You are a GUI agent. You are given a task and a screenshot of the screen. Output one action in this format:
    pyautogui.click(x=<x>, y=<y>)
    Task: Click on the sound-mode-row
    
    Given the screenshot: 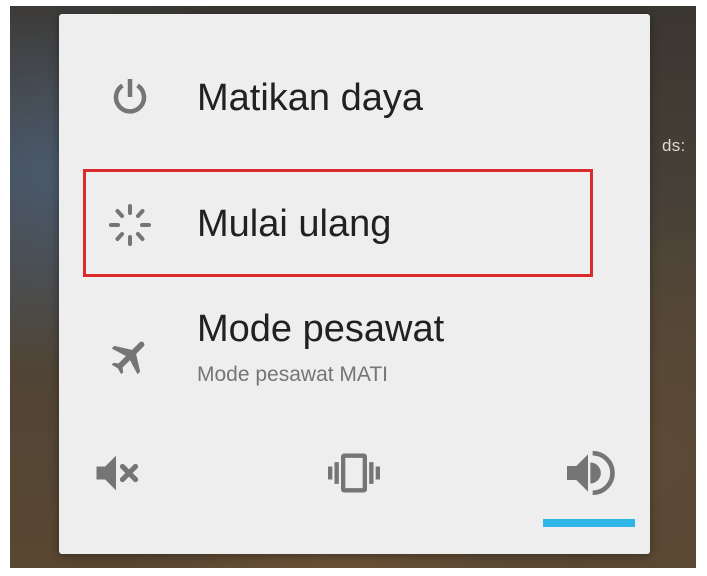 What is the action you would take?
    pyautogui.click(x=354, y=479)
    